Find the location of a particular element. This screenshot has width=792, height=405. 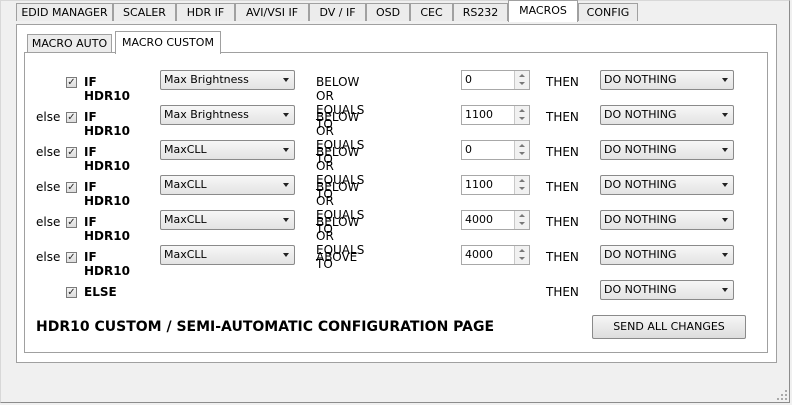

else-checkbox: ✓ is located at coordinates (71, 292).